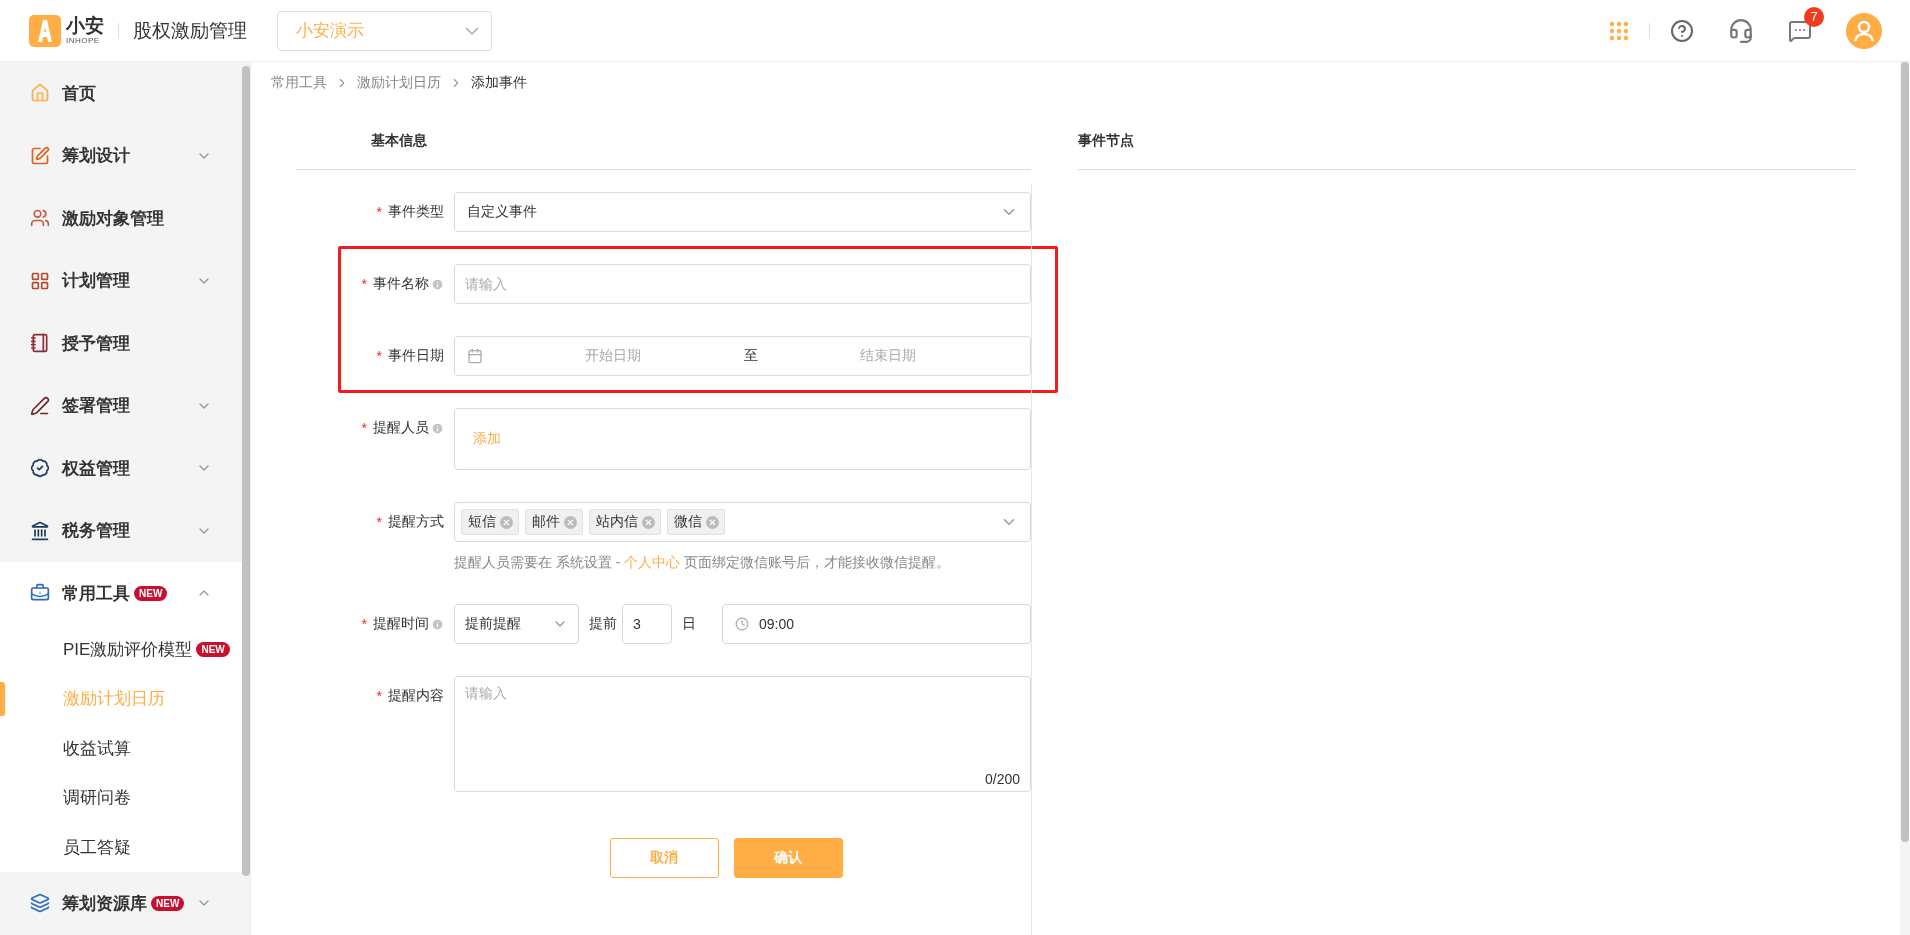 The height and width of the screenshot is (935, 1910). What do you see at coordinates (742, 356) in the screenshot?
I see `date-range-field: 开始日期 至 结束日期` at bounding box center [742, 356].